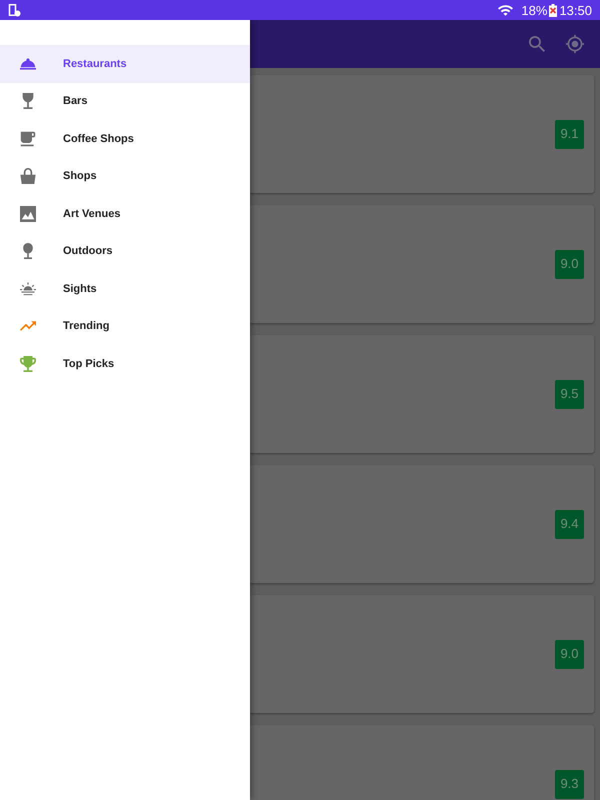 Image resolution: width=600 pixels, height=800 pixels. Describe the element at coordinates (569, 394) in the screenshot. I see `rating-badge: 9.5` at that location.